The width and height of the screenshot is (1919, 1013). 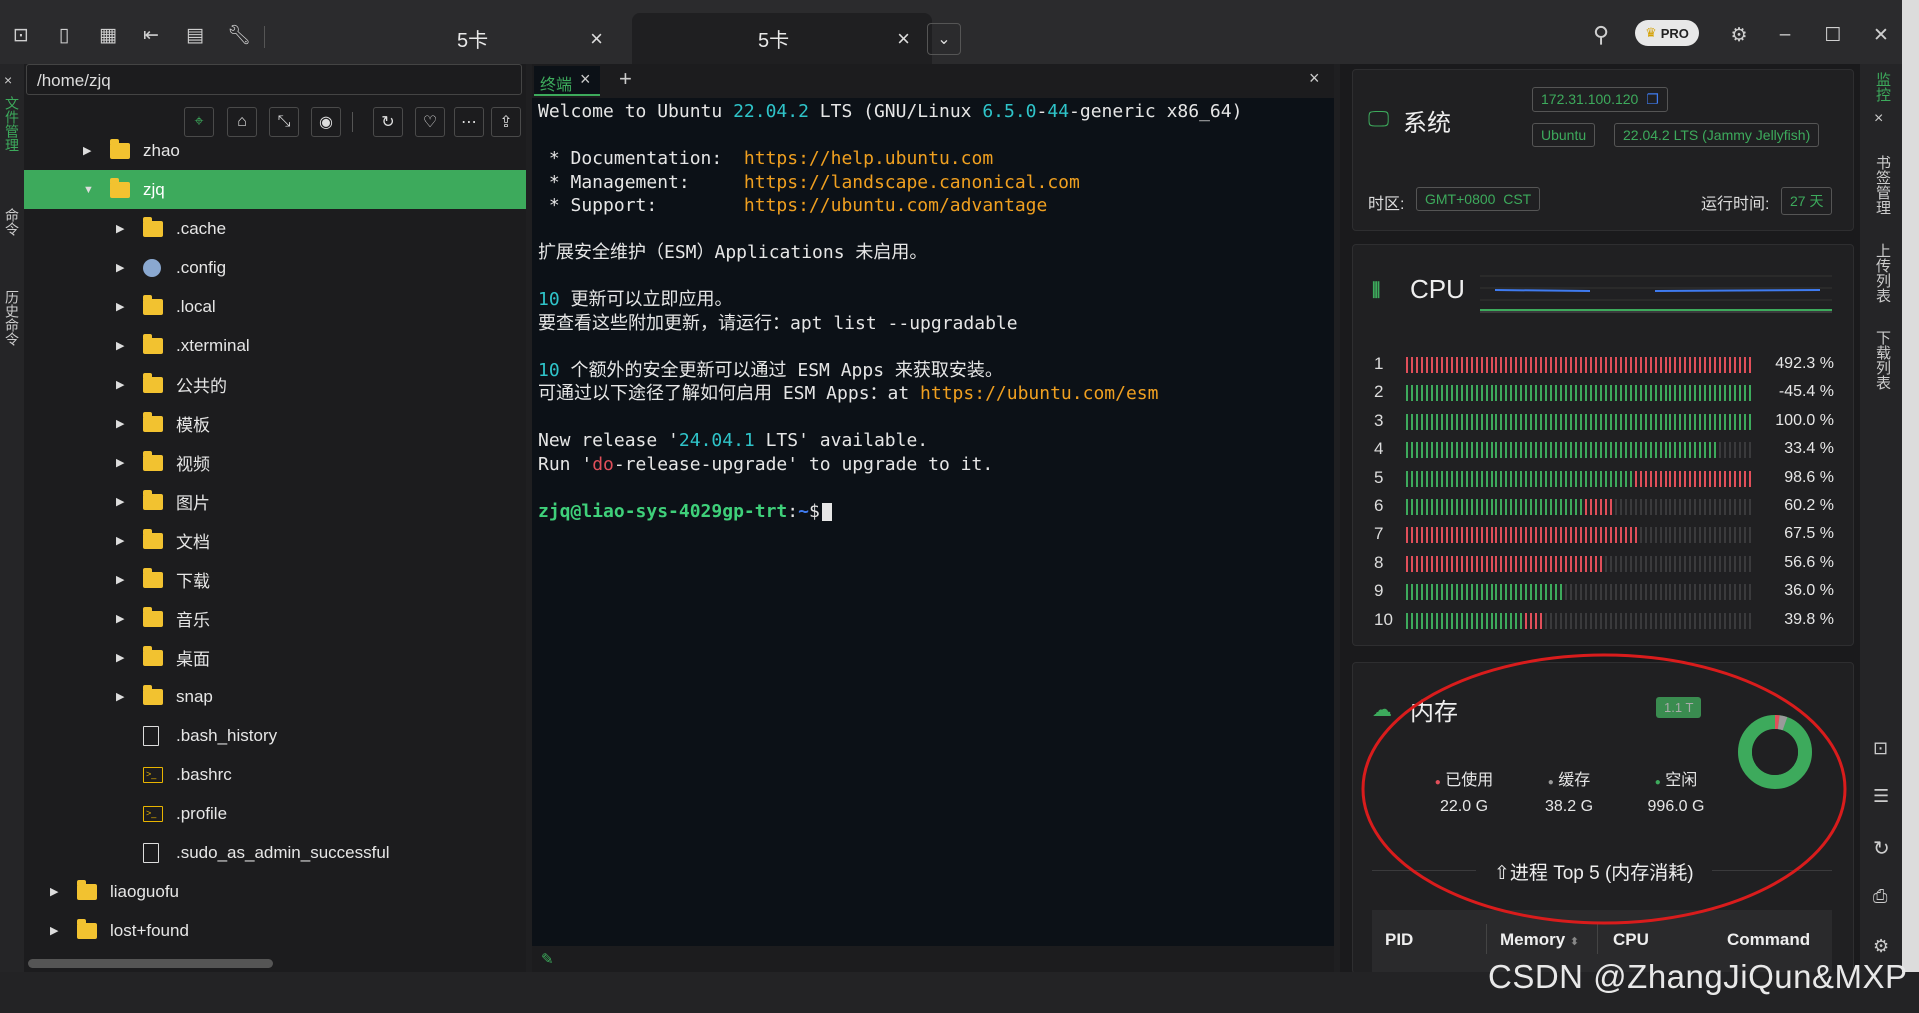 What do you see at coordinates (275, 930) in the screenshot?
I see `tree-item: ▶ lost+found` at bounding box center [275, 930].